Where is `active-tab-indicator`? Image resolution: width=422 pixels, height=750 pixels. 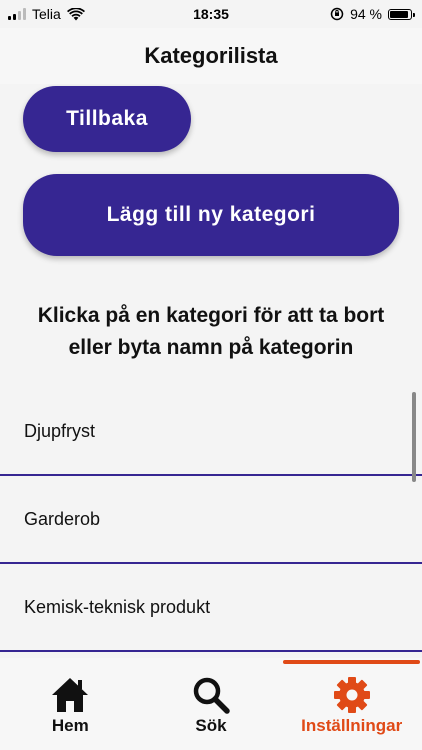
active-tab-indicator is located at coordinates (352, 662).